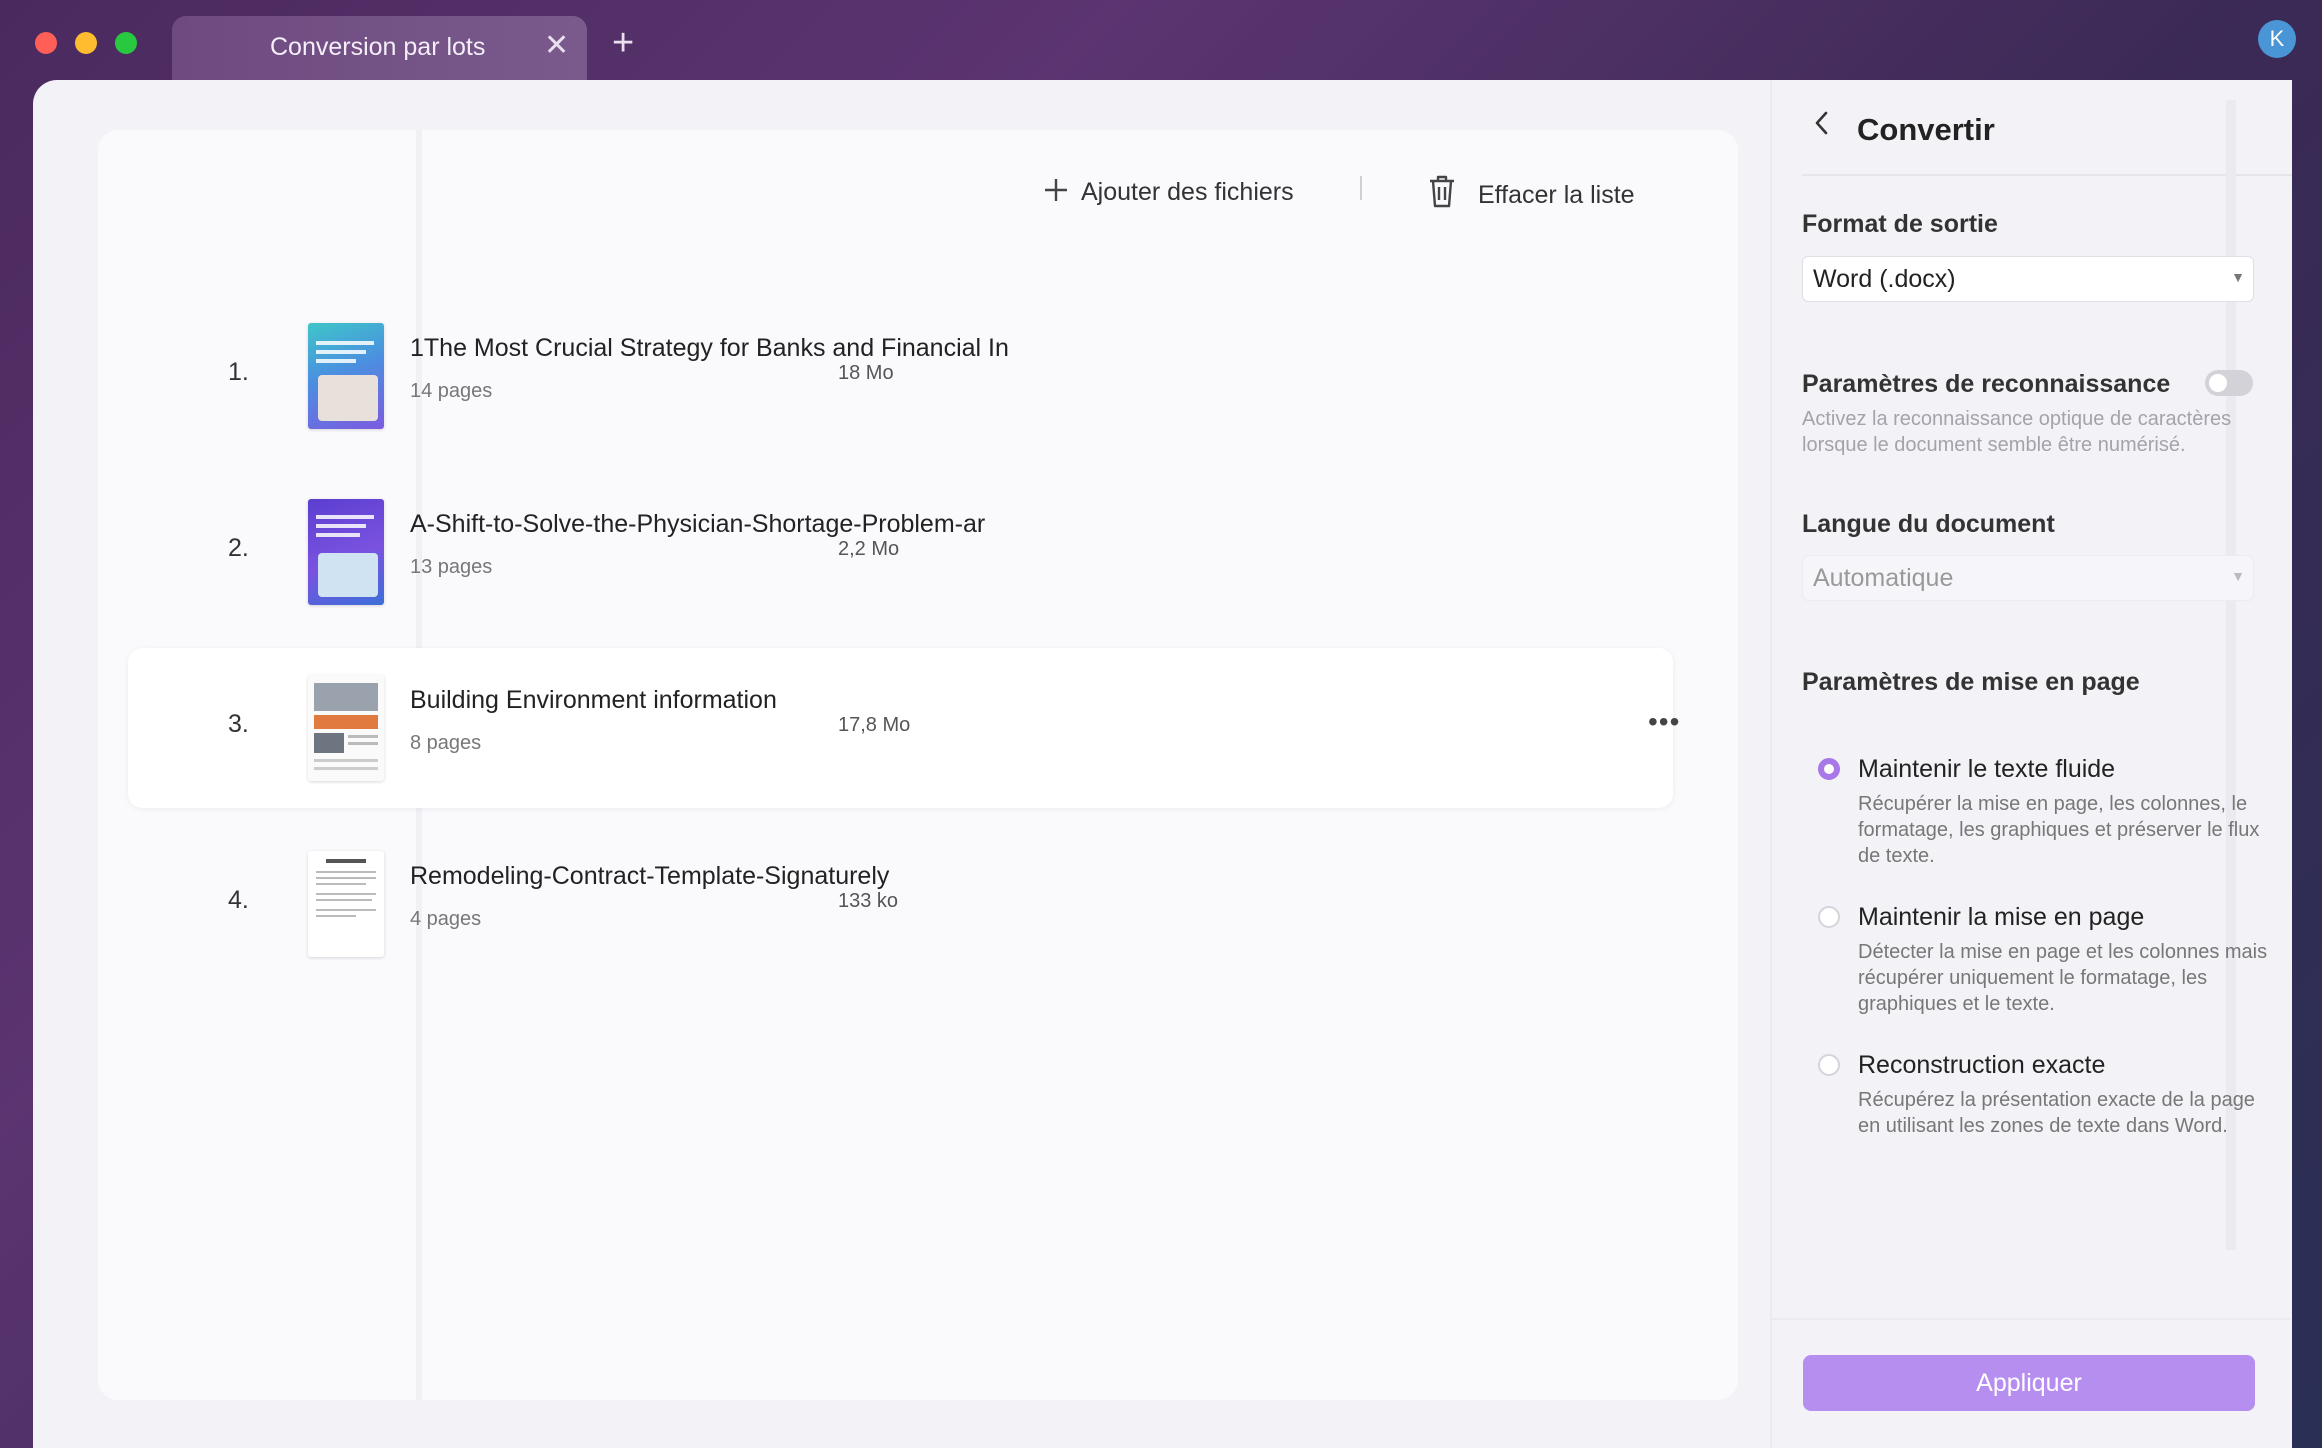 This screenshot has width=2322, height=1448. What do you see at coordinates (238, 548) in the screenshot?
I see `row-number: 2.` at bounding box center [238, 548].